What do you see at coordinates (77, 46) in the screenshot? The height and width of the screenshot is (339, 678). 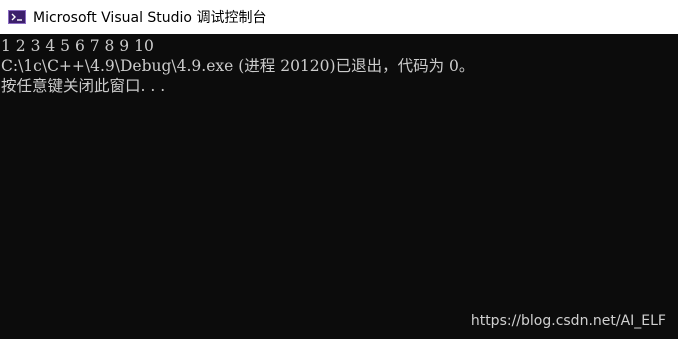 I see `console-line: 1 2 3 4 5 6 7 8 9 10` at bounding box center [77, 46].